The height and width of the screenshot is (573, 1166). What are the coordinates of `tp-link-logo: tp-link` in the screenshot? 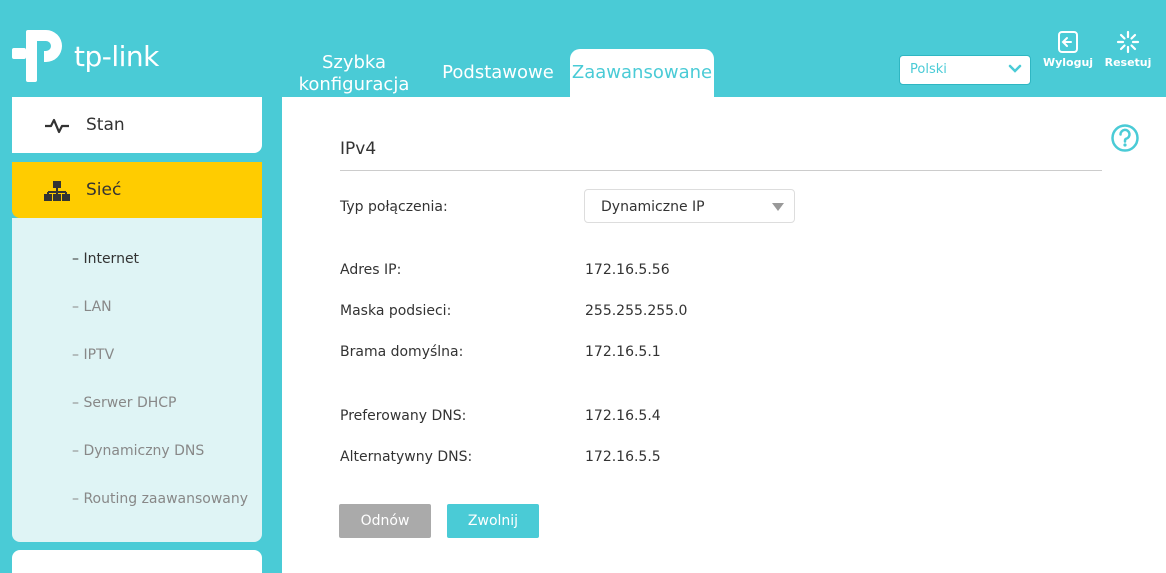 It's located at (92, 55).